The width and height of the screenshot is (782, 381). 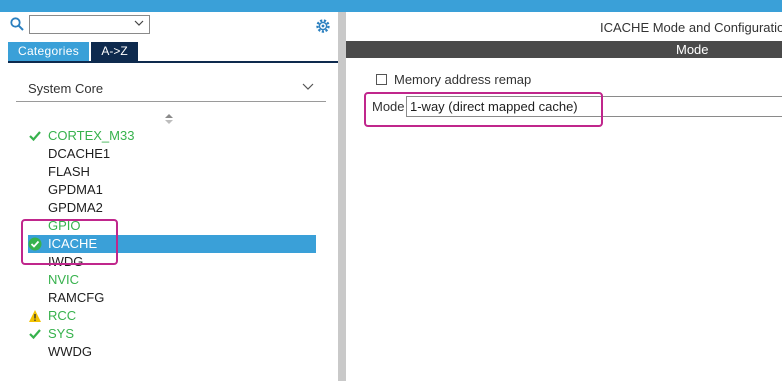 I want to click on search-icon, so click(x=17, y=24).